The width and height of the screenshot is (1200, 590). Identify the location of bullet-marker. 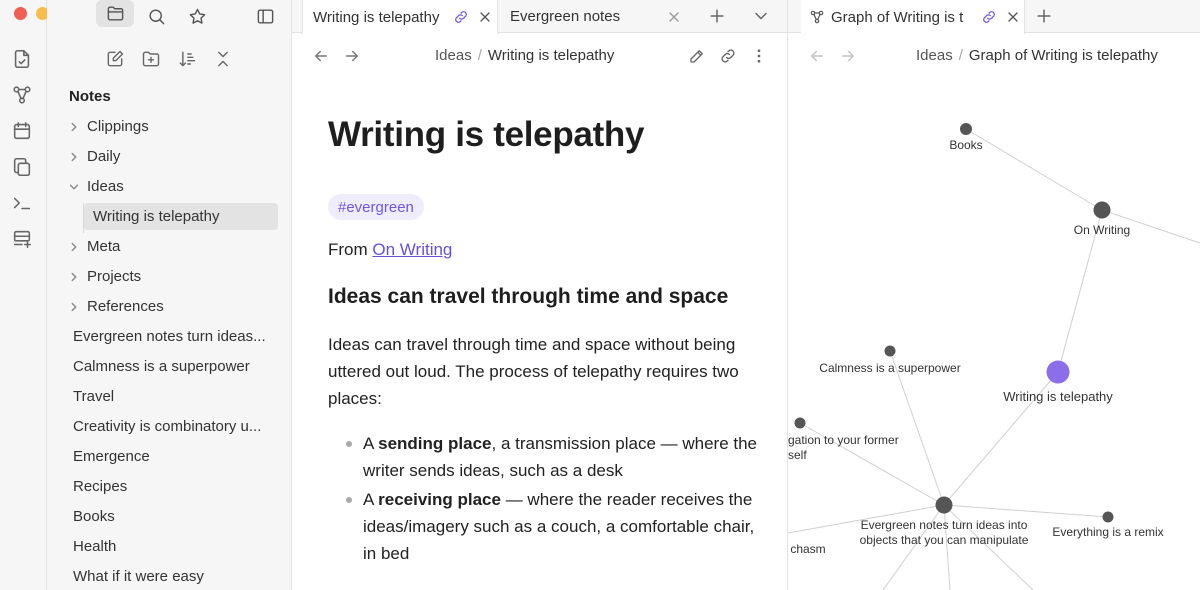
(349, 444).